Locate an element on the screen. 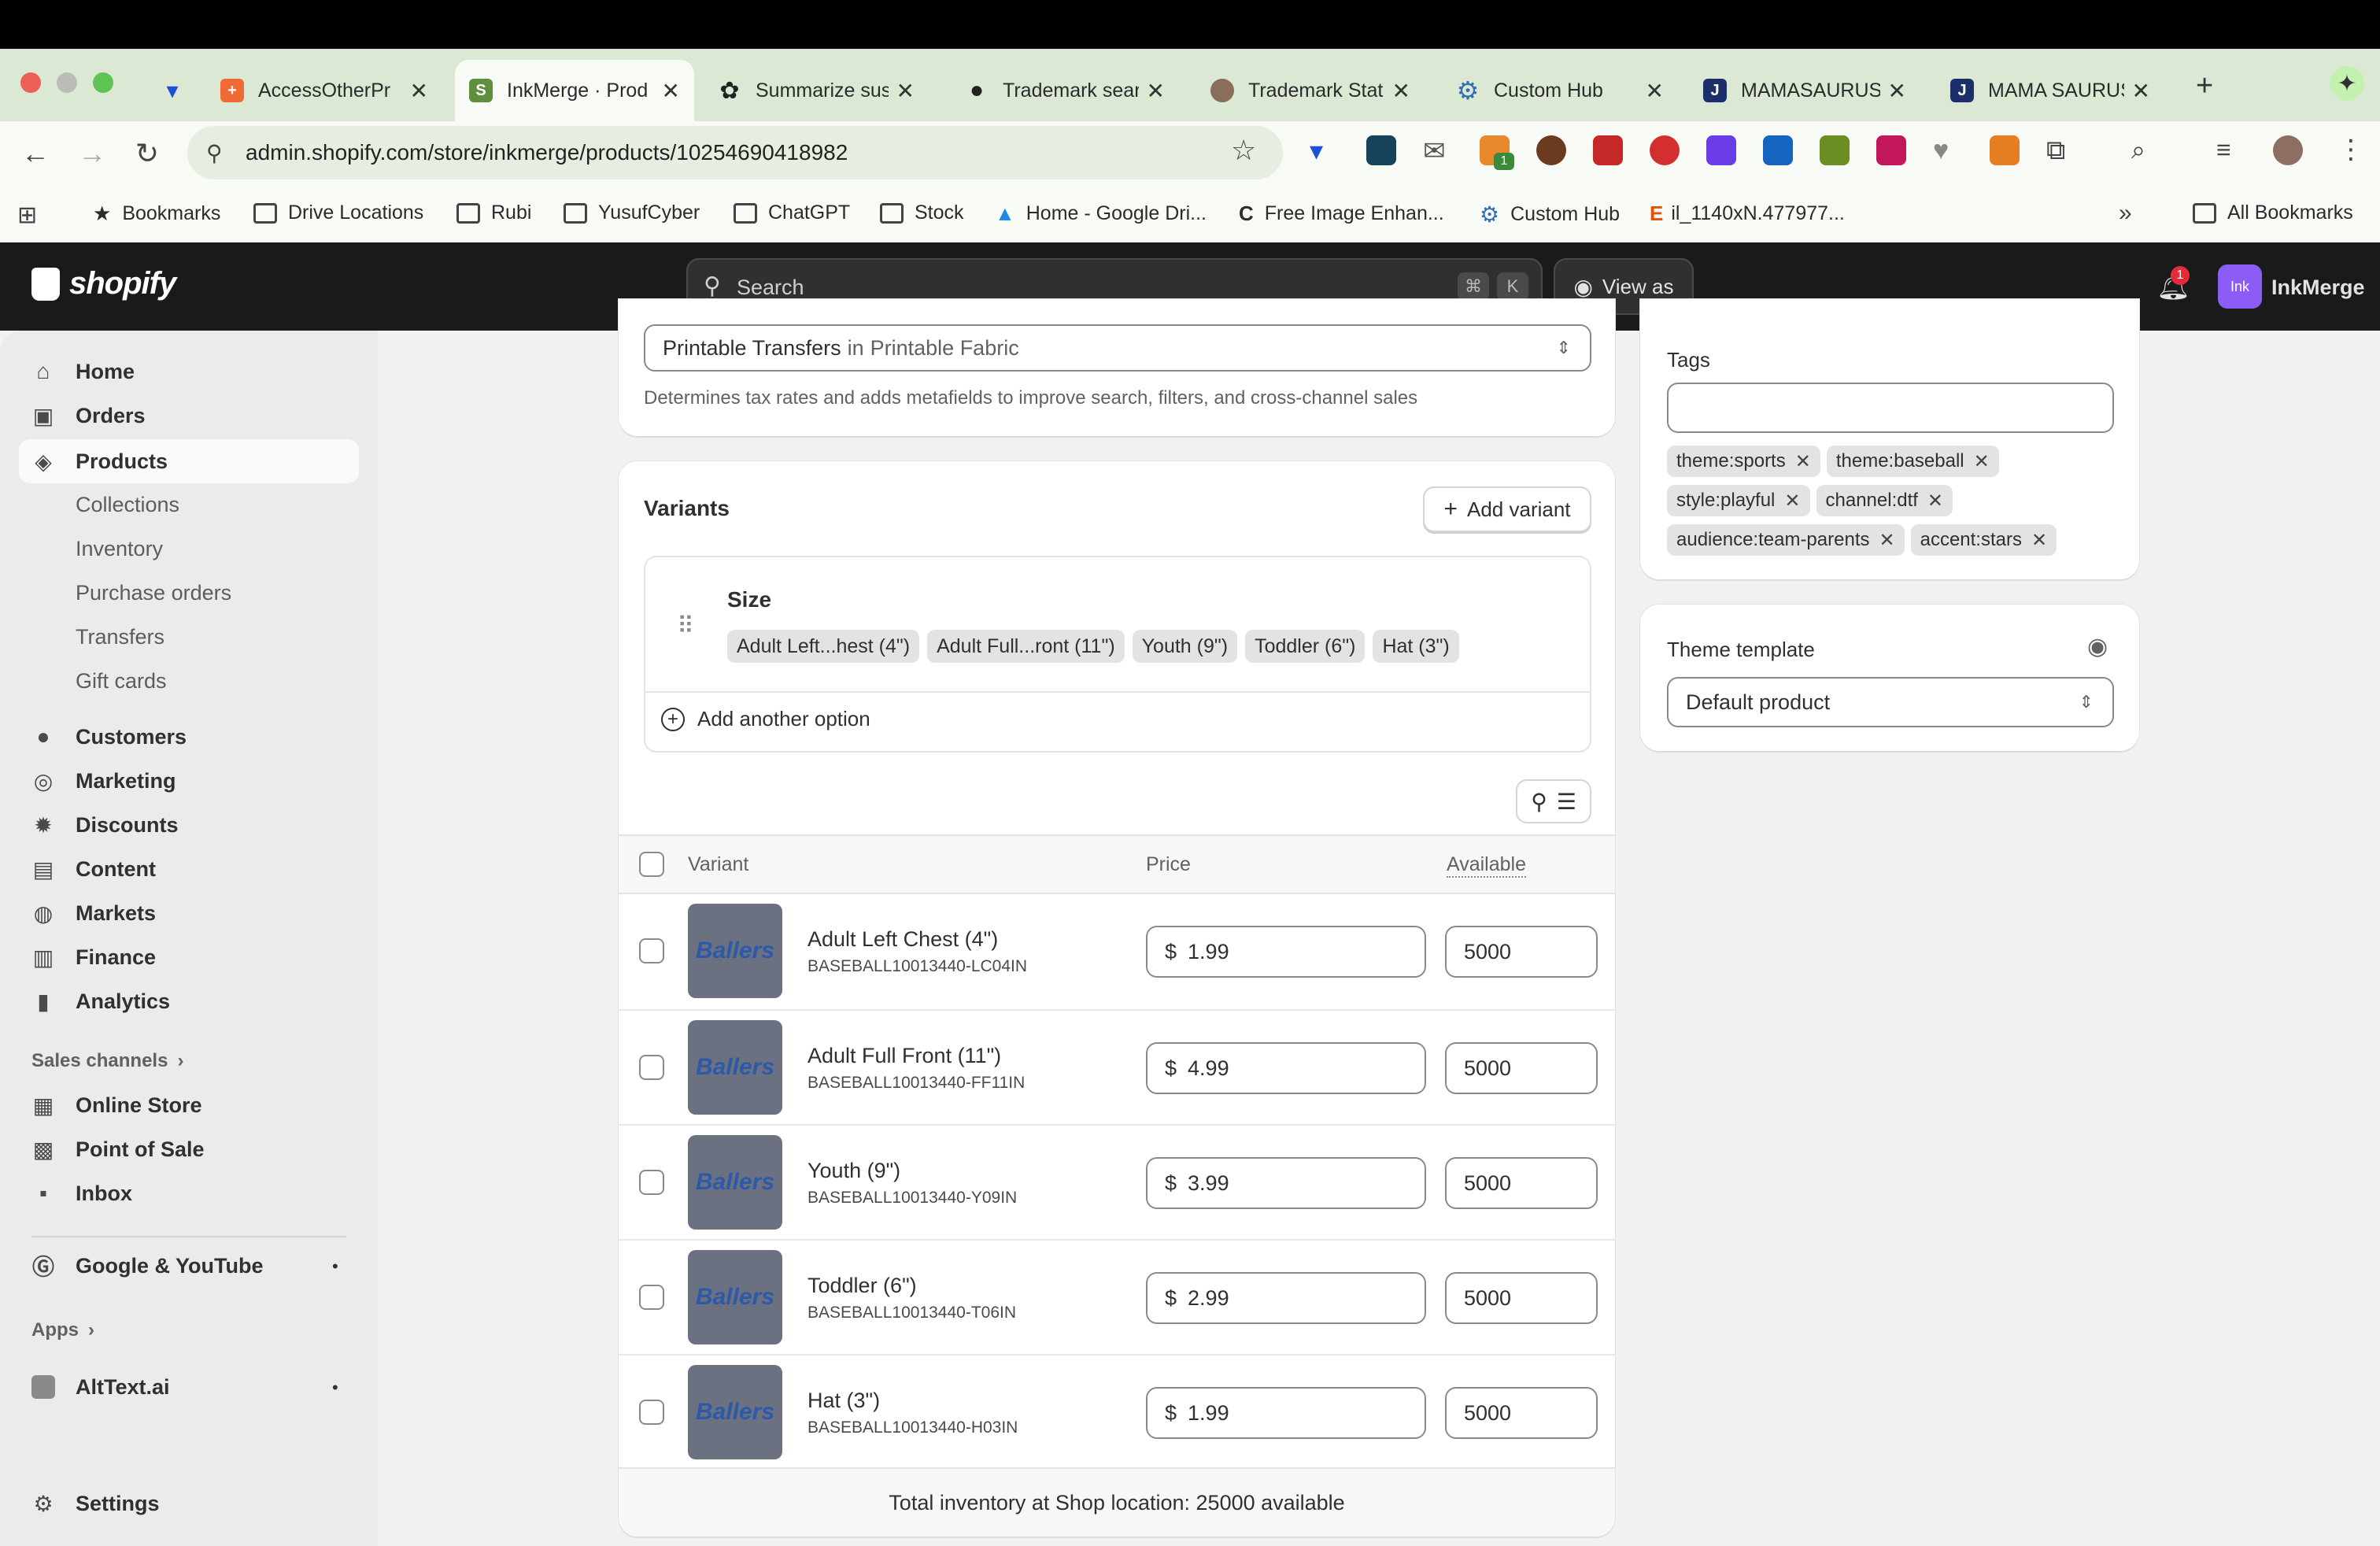 Image resolution: width=2380 pixels, height=1546 pixels. p-extension-icon is located at coordinates (1721, 150).